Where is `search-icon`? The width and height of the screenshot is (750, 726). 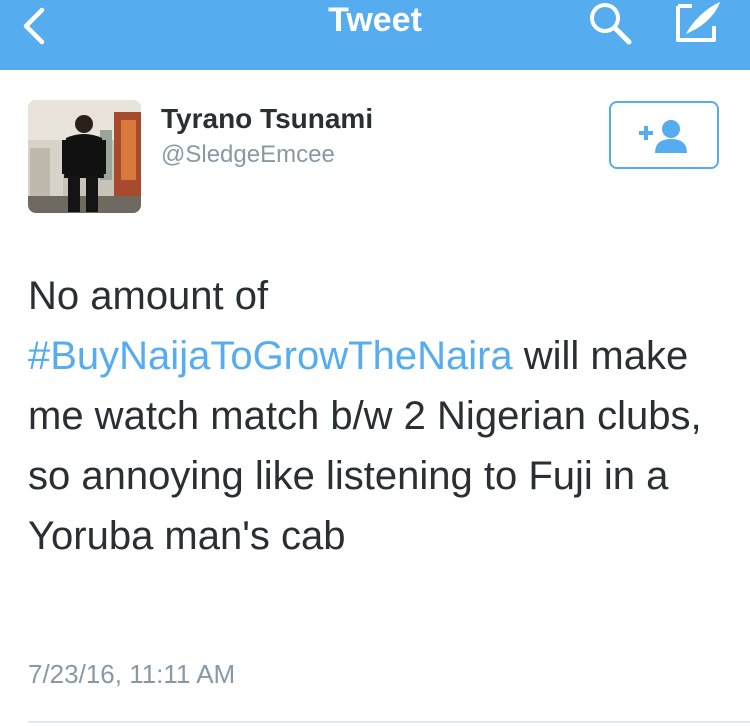 search-icon is located at coordinates (611, 24).